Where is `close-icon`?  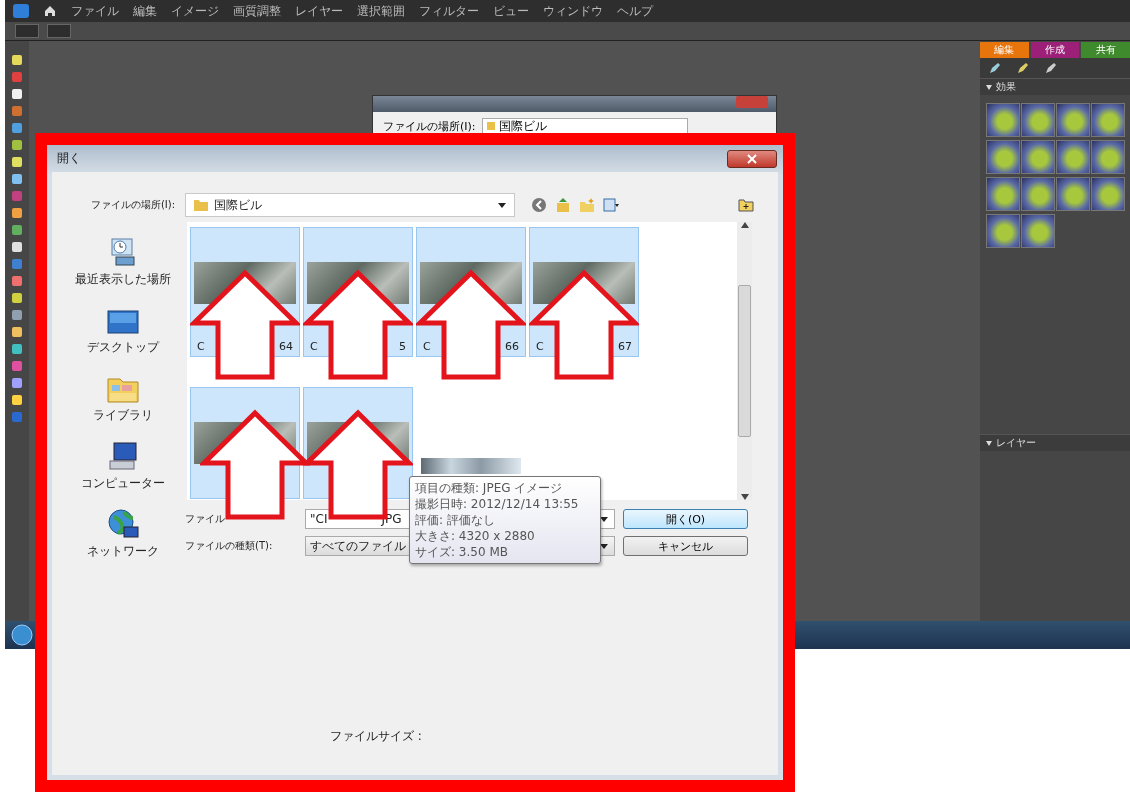
close-icon is located at coordinates (752, 158).